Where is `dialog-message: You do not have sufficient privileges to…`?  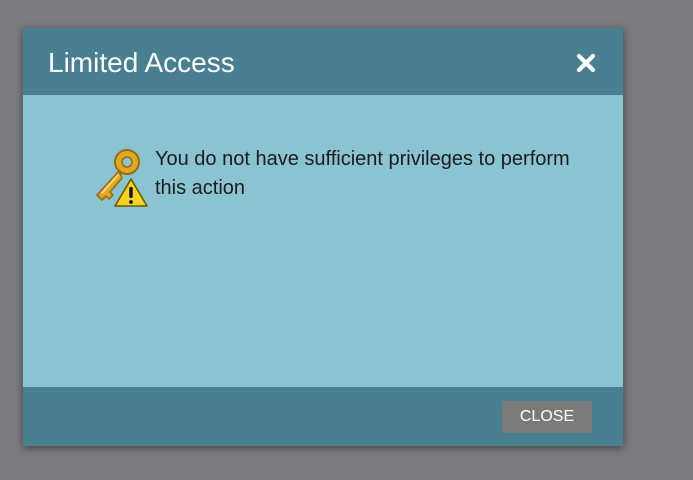
dialog-message: You do not have sufficient privileges to… is located at coordinates (362, 173).